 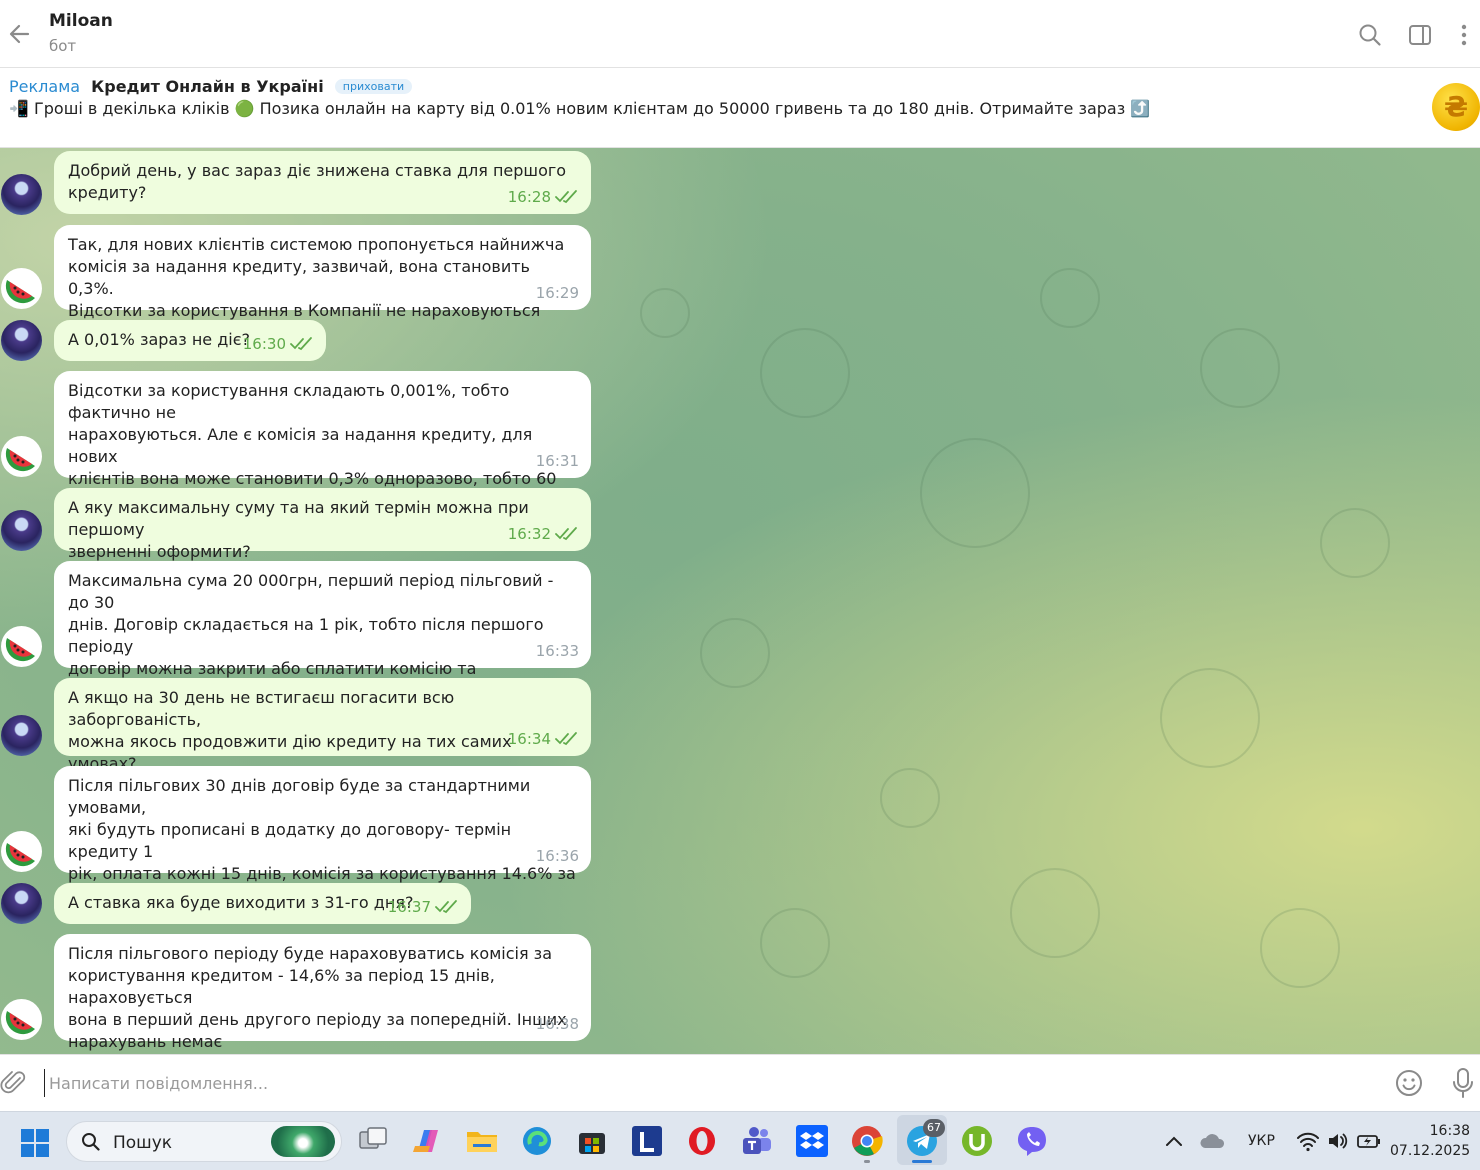 What do you see at coordinates (1338, 1141) in the screenshot?
I see `volume-icon` at bounding box center [1338, 1141].